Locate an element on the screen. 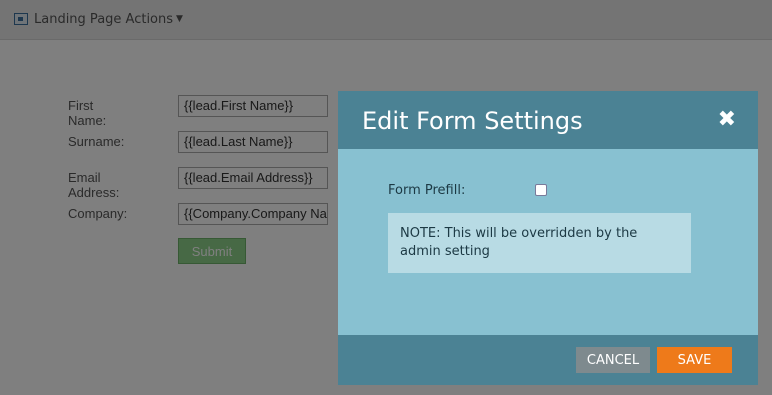 The image size is (772, 395). dialog-title: Edit Form Settings is located at coordinates (472, 121).